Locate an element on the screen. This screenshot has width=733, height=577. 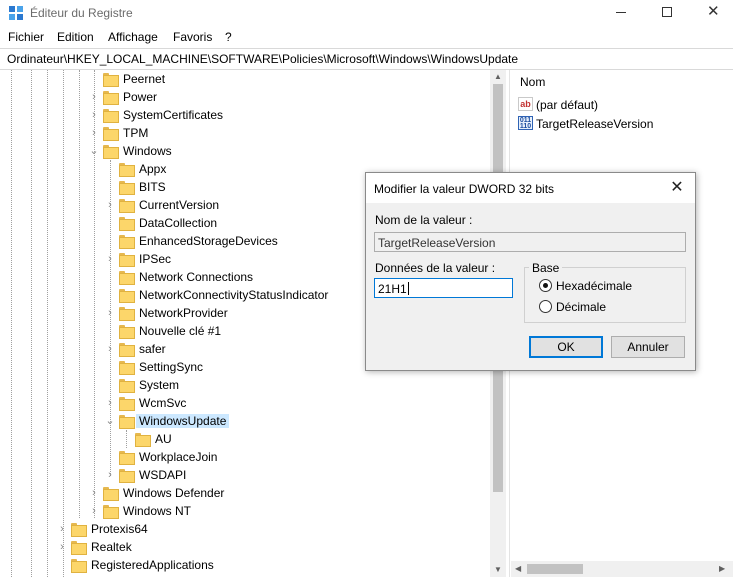
tree-node-workplacejoin: WorkplaceJoin is located at coordinates (240, 458).